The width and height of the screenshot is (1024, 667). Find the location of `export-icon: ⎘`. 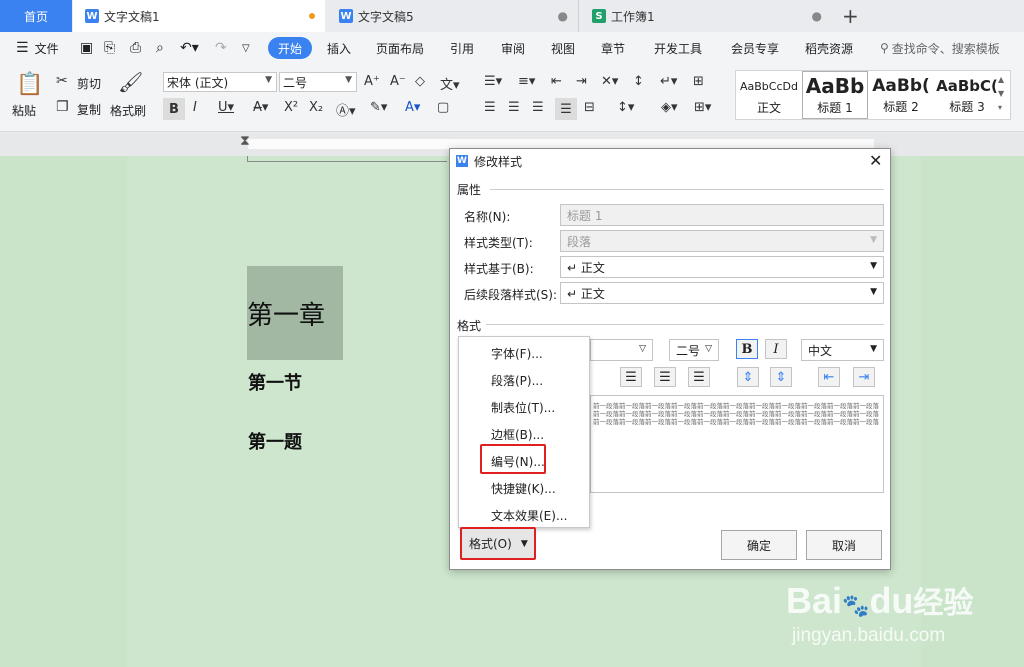

export-icon: ⎘ is located at coordinates (109, 48).